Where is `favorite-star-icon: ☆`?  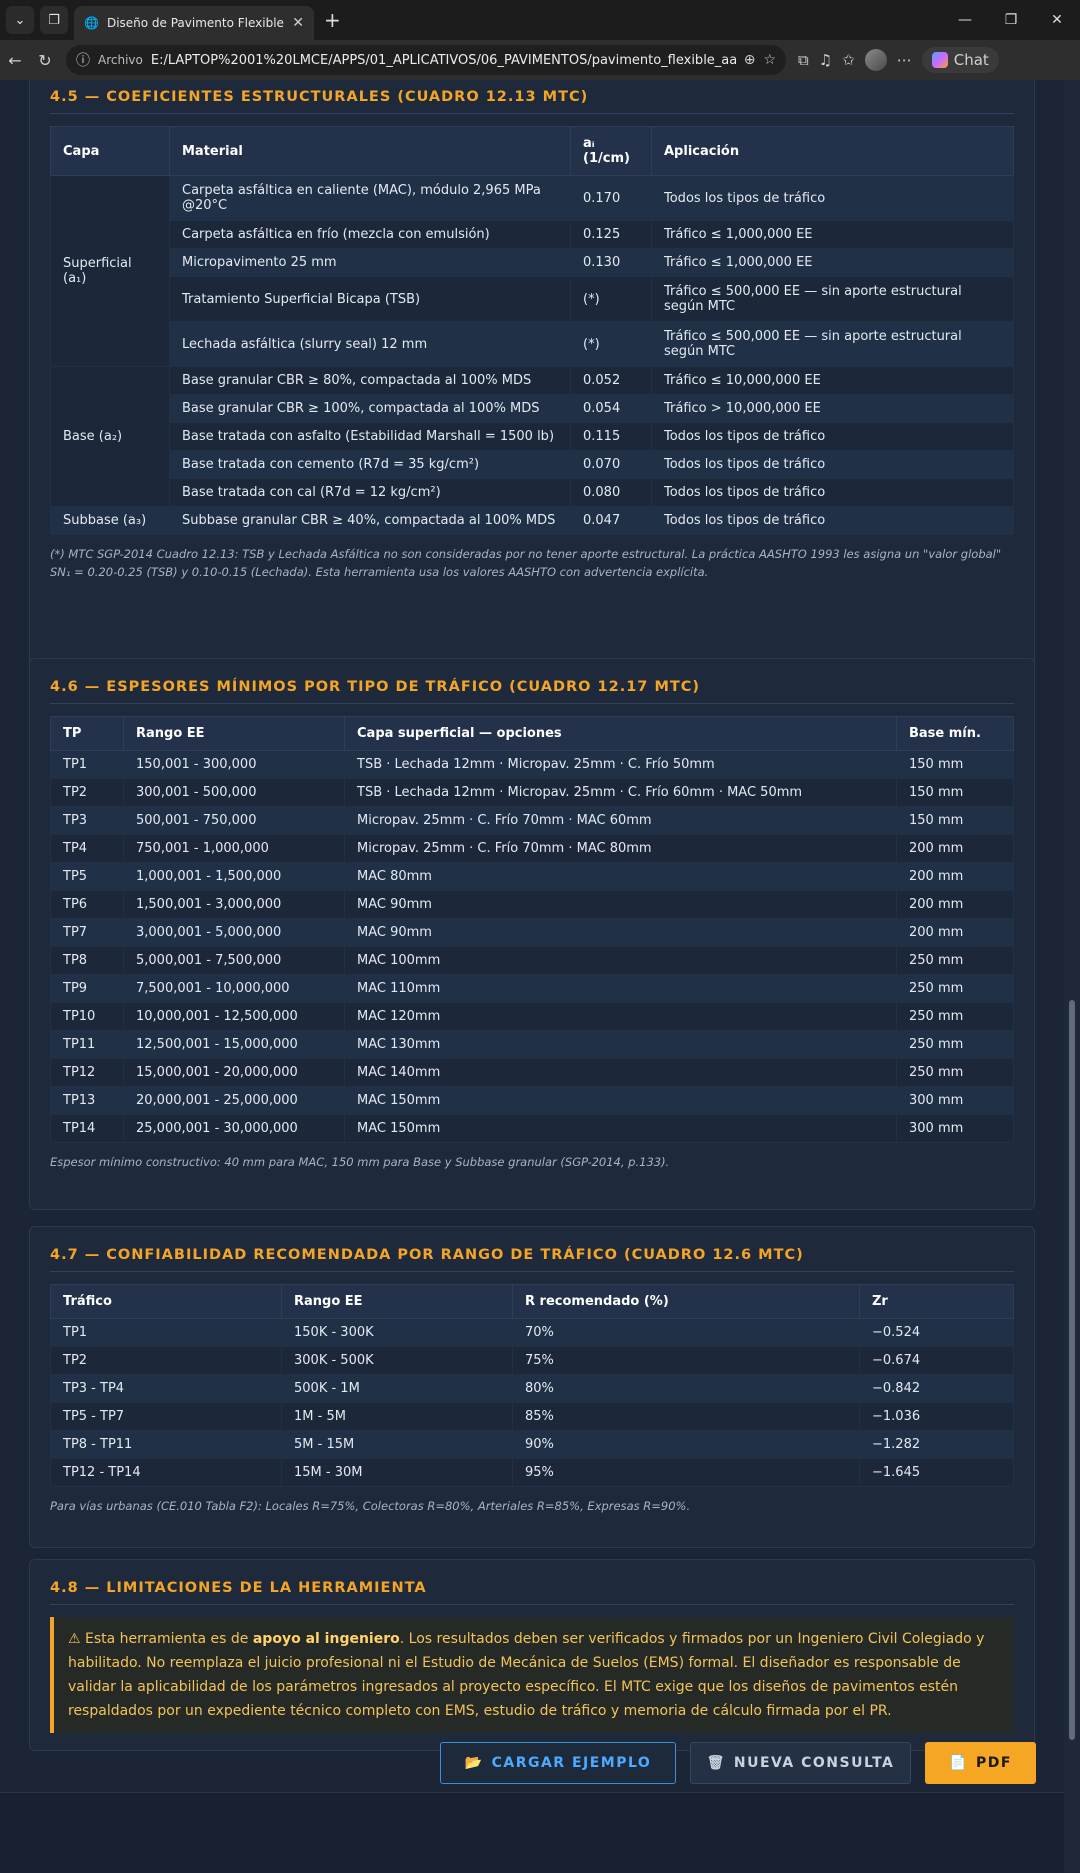
favorite-star-icon: ☆ is located at coordinates (769, 60).